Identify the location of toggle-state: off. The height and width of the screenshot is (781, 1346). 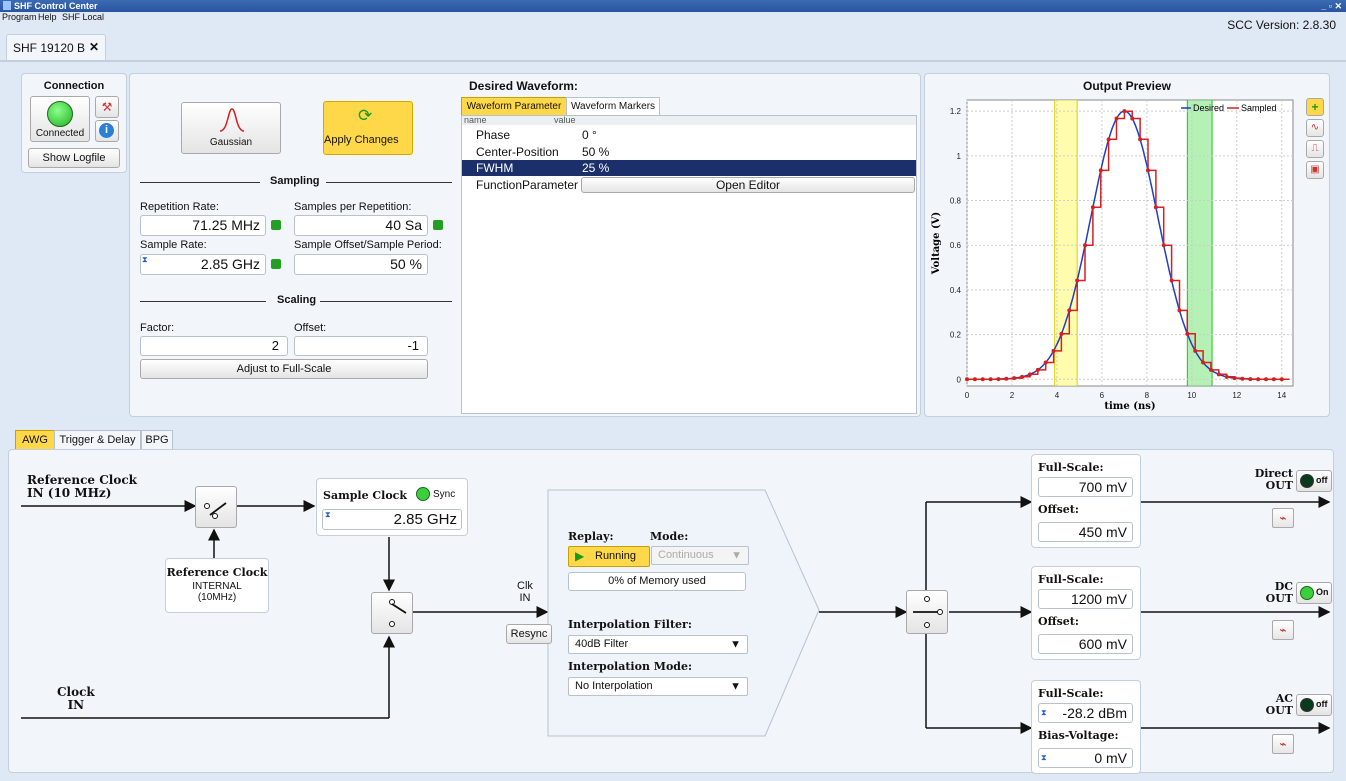
(1322, 704).